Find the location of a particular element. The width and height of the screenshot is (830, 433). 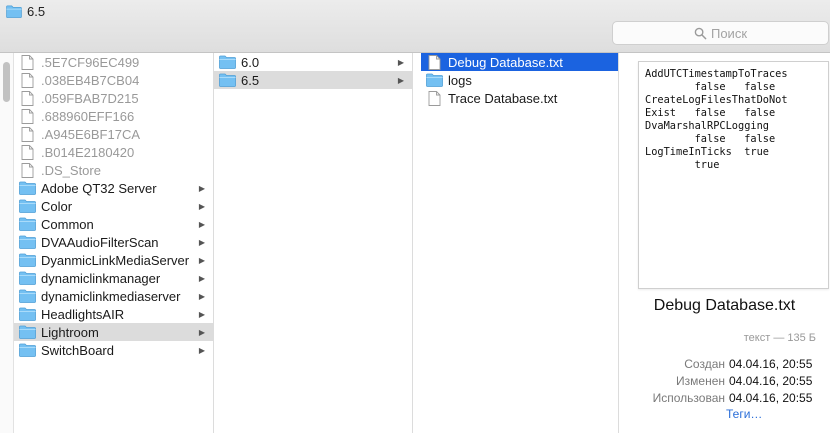

scrollbar-thumb is located at coordinates (6, 82).